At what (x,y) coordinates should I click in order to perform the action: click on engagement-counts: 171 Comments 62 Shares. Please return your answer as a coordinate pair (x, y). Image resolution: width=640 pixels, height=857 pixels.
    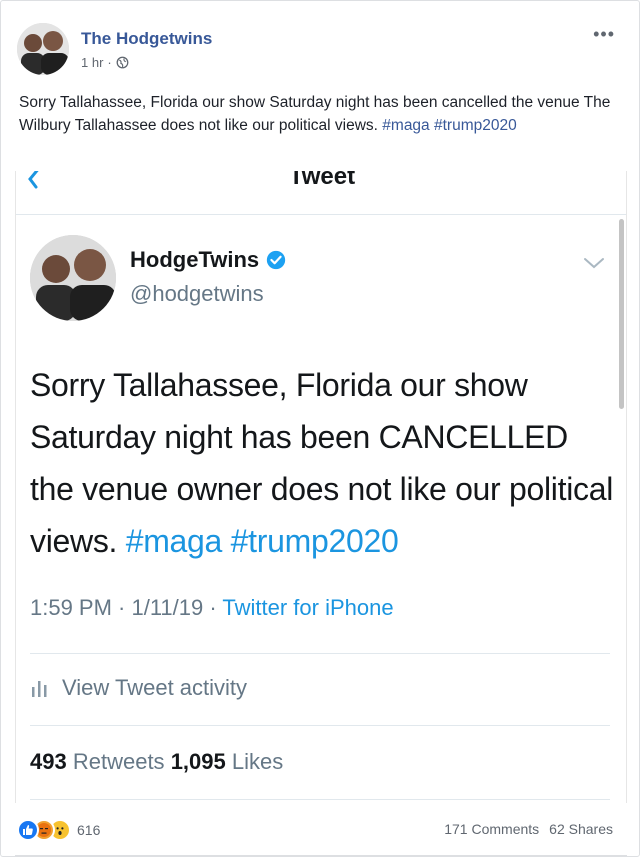
    Looking at the image, I should click on (528, 829).